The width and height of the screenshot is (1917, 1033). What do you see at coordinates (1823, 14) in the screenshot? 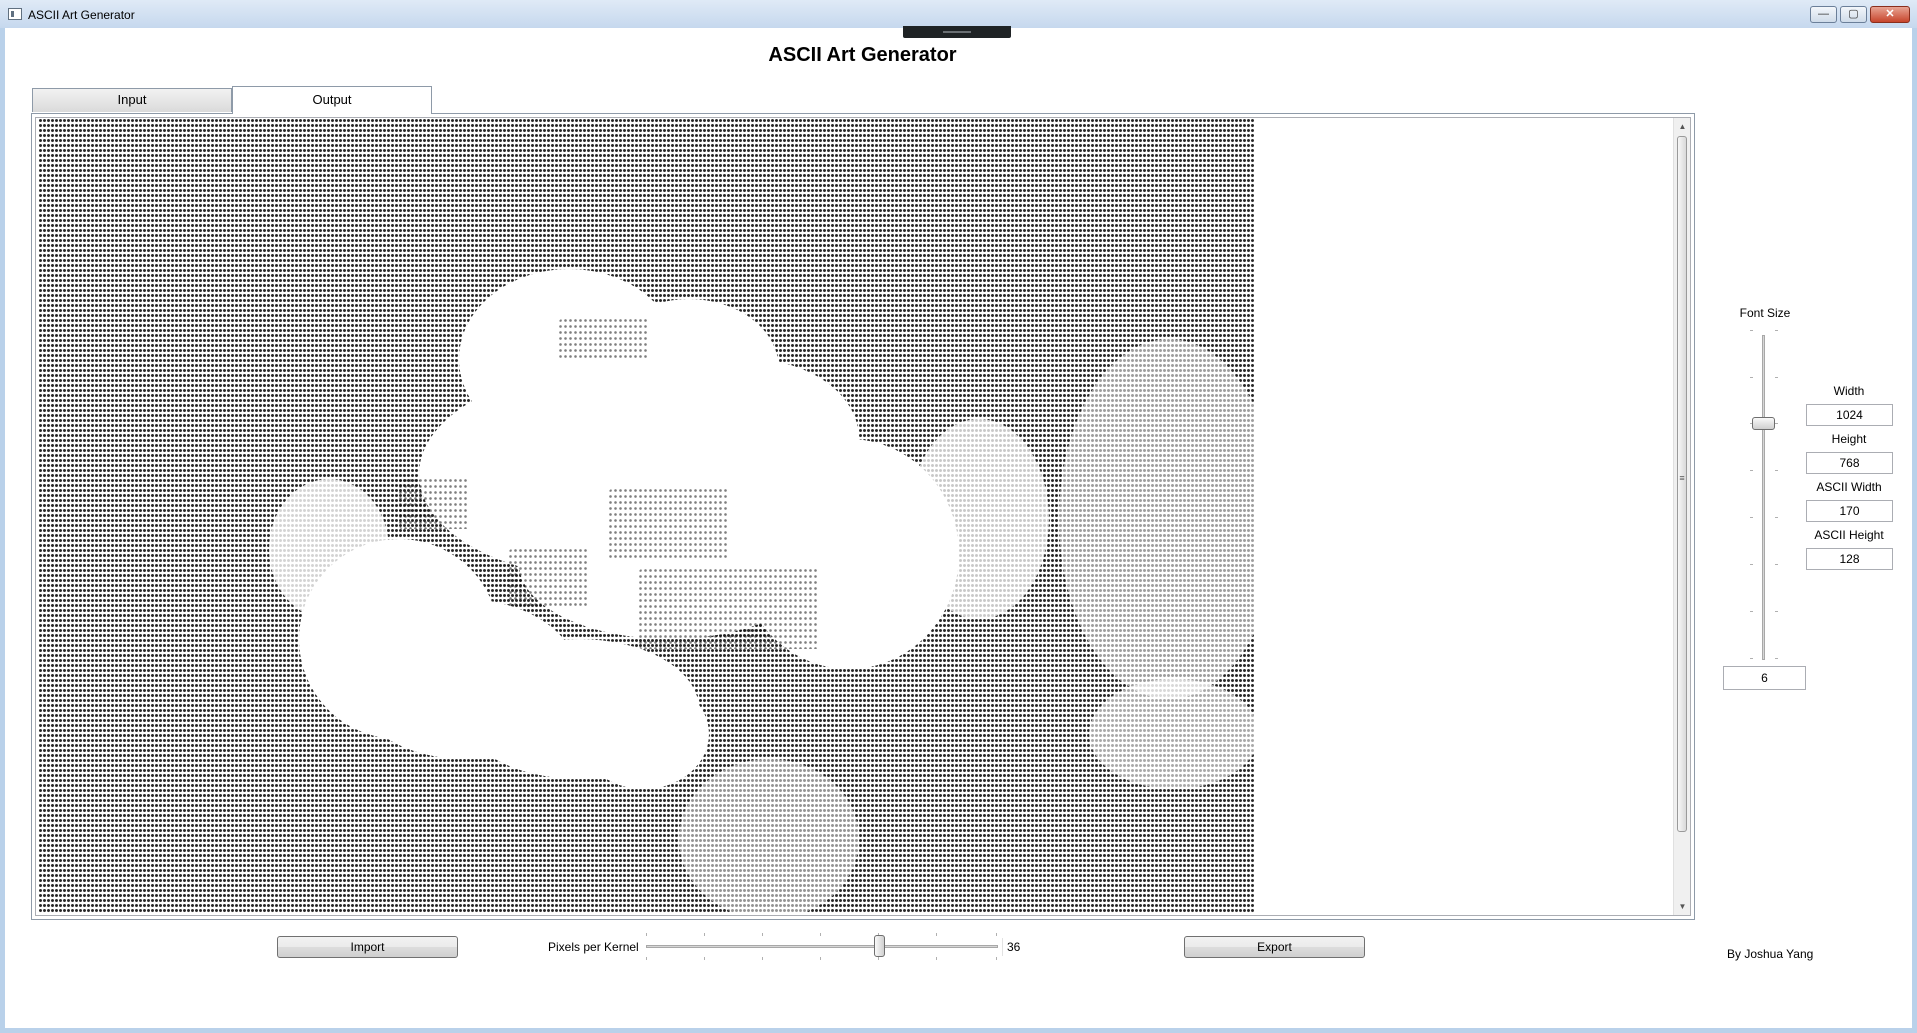
I see `minimize-icon: —` at bounding box center [1823, 14].